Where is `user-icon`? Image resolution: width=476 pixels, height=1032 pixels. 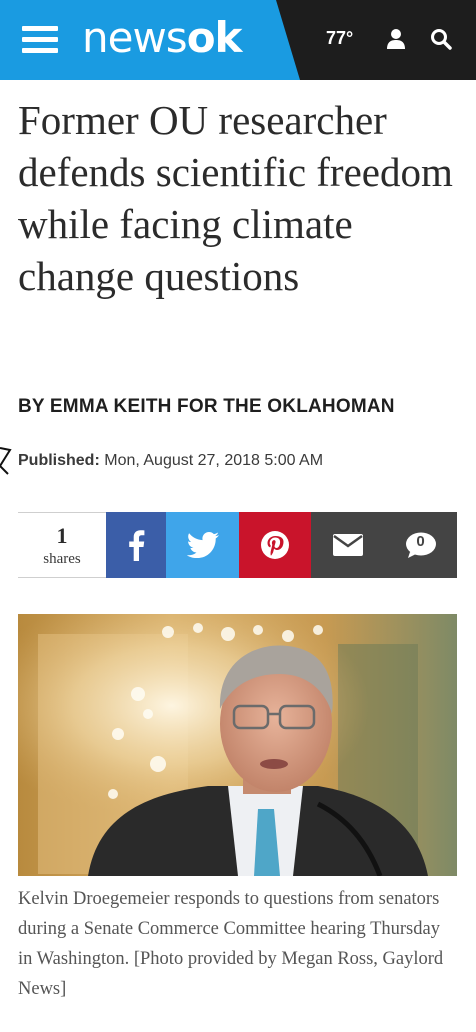 user-icon is located at coordinates (396, 39).